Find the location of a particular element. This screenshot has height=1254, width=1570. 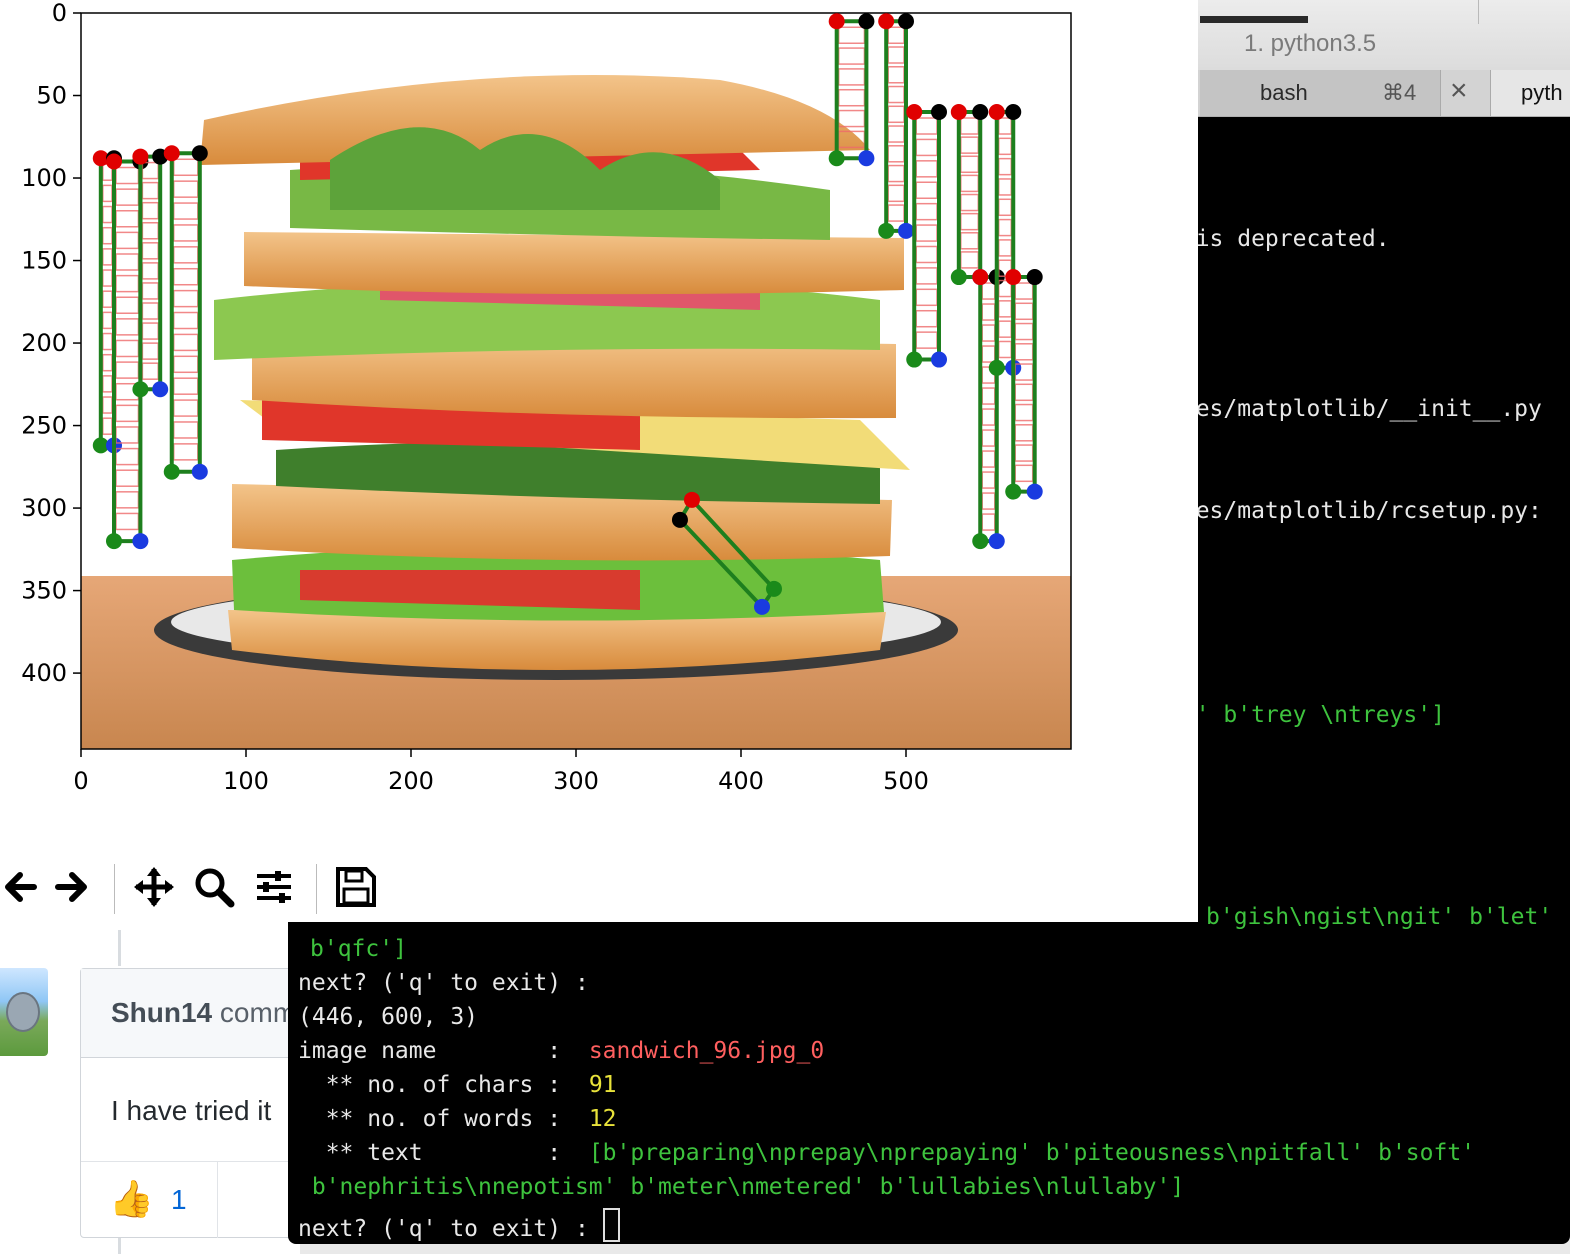

text-label: ** text : is located at coordinates (430, 1153).